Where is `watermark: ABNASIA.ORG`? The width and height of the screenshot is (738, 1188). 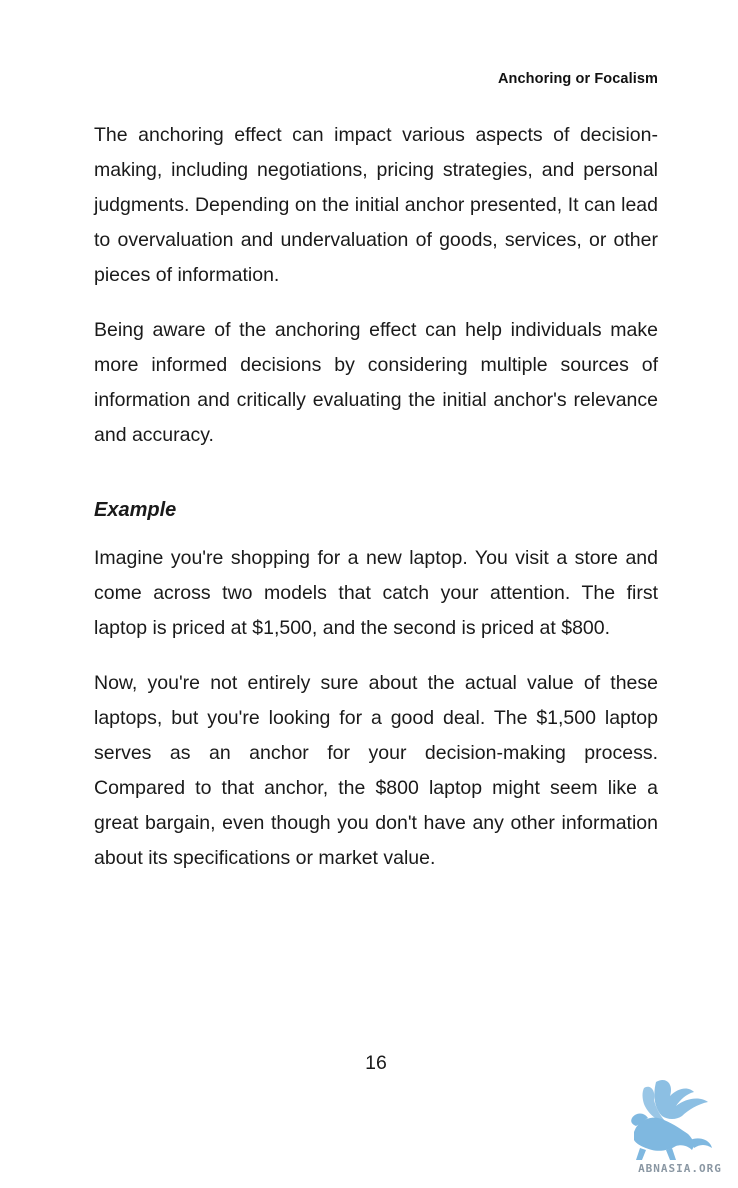
watermark: ABNASIA.ORG is located at coordinates (680, 1127).